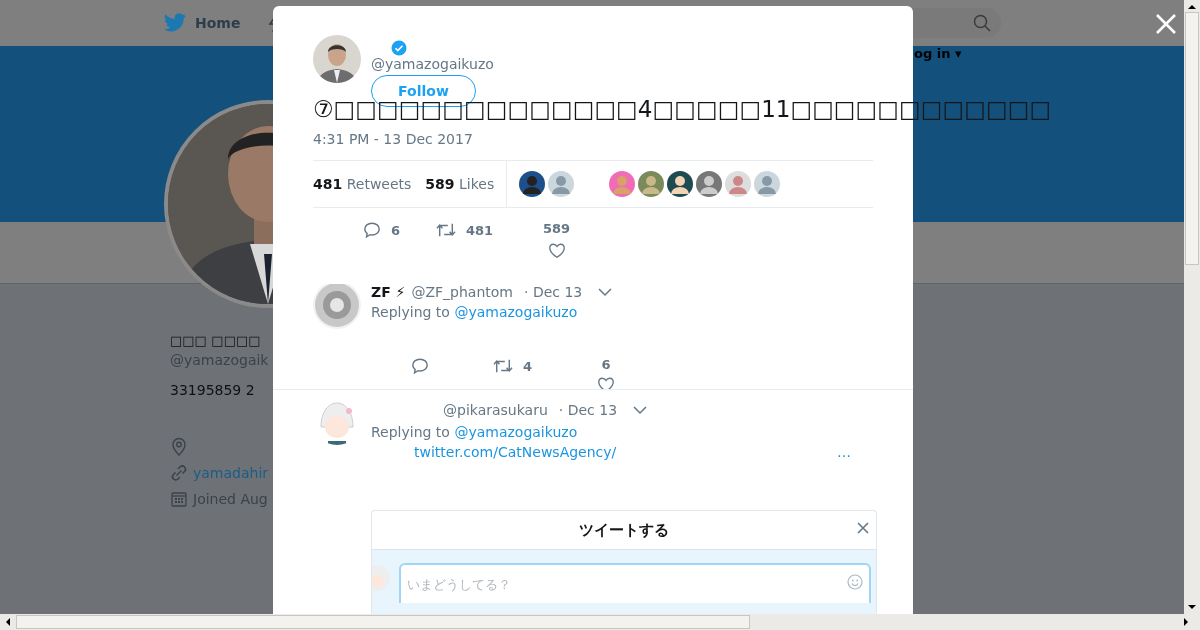  What do you see at coordinates (179, 499) in the screenshot?
I see `calendar-icon` at bounding box center [179, 499].